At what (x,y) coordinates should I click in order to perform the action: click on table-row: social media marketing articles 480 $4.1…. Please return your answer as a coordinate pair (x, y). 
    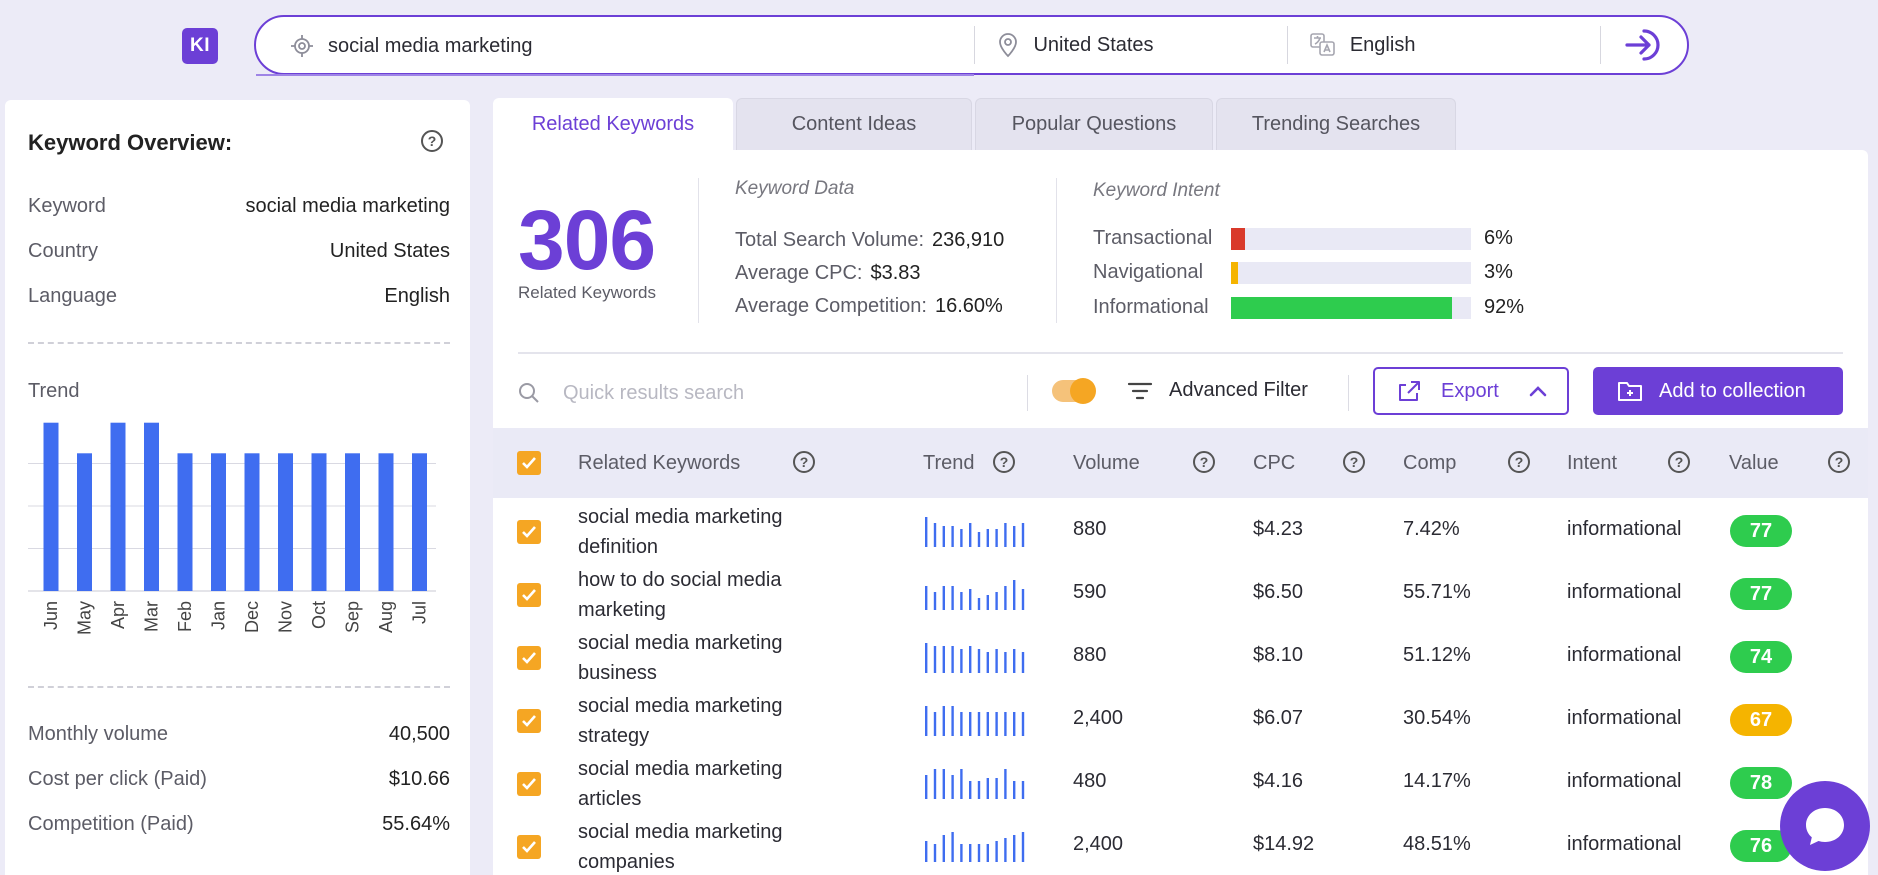
    Looking at the image, I should click on (1180, 783).